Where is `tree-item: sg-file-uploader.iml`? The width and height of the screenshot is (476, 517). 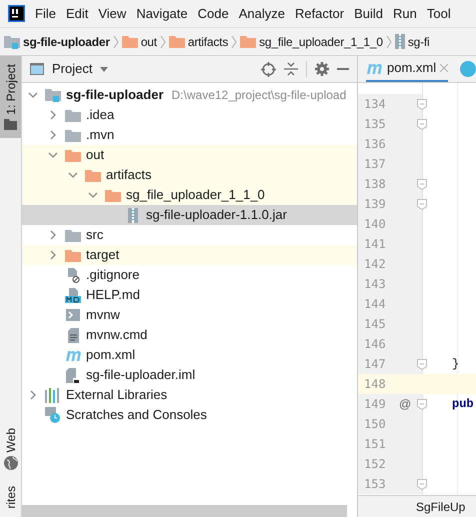
tree-item: sg-file-uploader.iml is located at coordinates (189, 375).